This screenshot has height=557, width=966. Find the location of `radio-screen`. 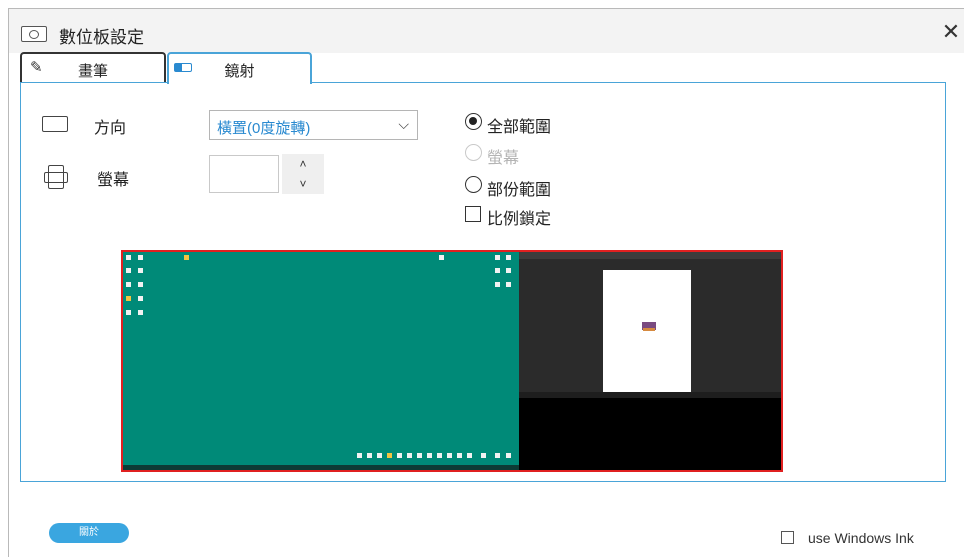

radio-screen is located at coordinates (473, 152).